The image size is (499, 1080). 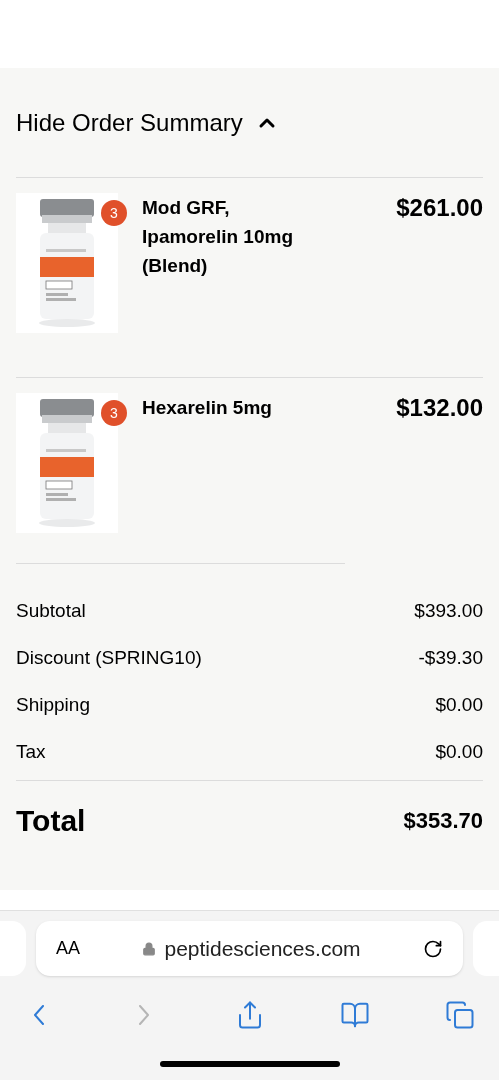 What do you see at coordinates (39, 1015) in the screenshot?
I see `chevron-left-icon` at bounding box center [39, 1015].